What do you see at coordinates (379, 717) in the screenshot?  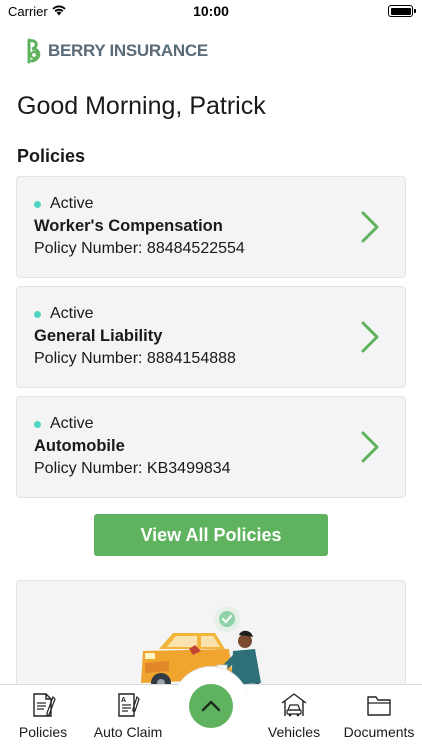 I see `tab-documents: Documents` at bounding box center [379, 717].